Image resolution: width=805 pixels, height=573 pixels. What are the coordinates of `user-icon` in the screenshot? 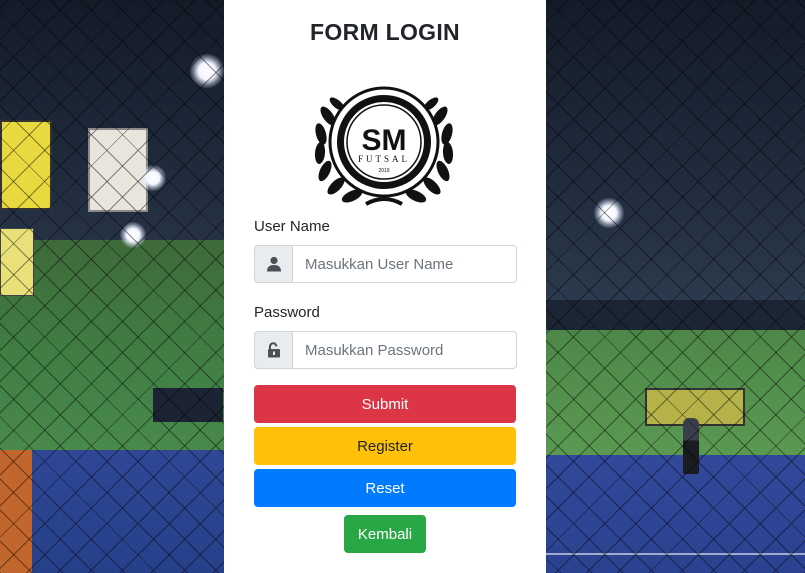 It's located at (273, 264).